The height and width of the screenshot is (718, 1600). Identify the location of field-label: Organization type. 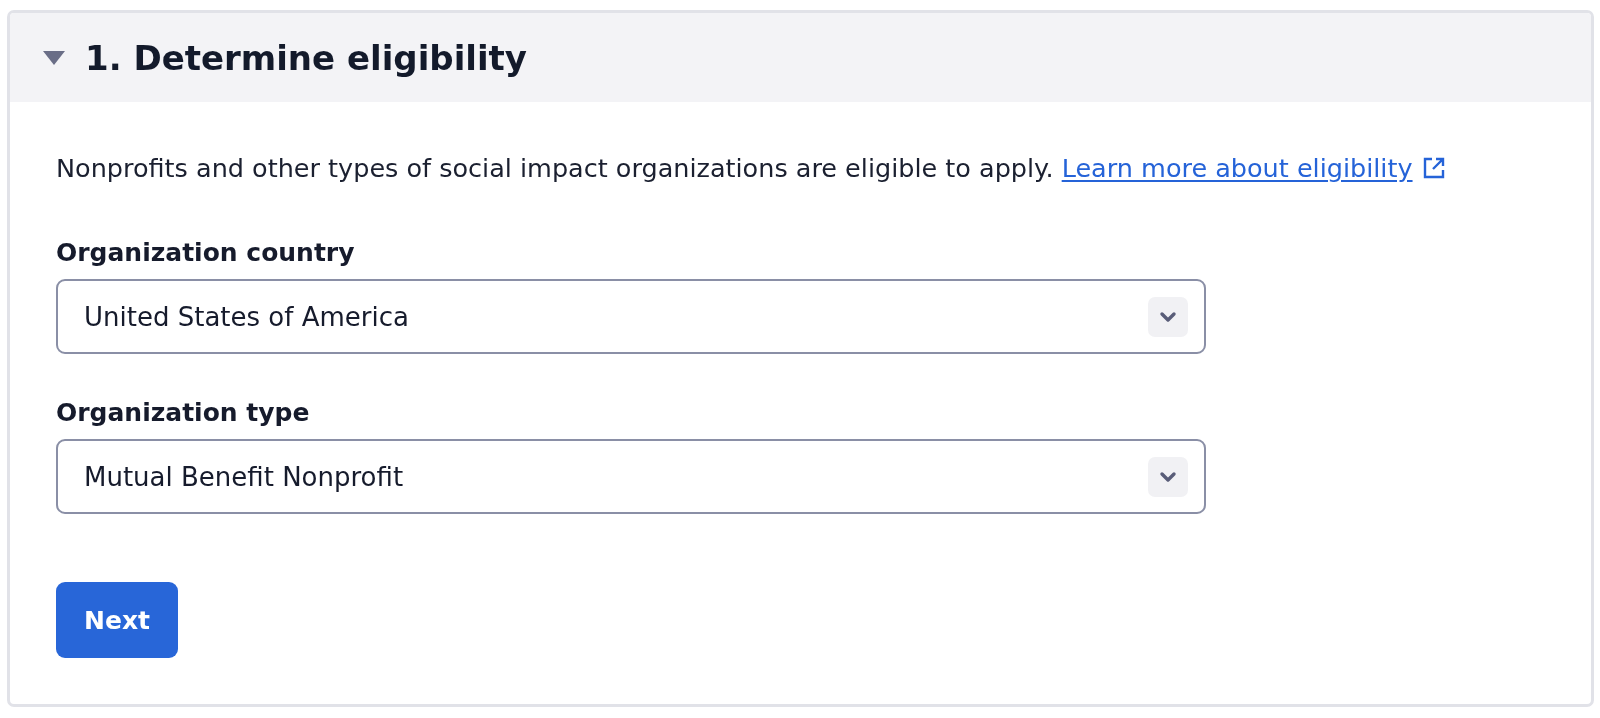
(183, 413).